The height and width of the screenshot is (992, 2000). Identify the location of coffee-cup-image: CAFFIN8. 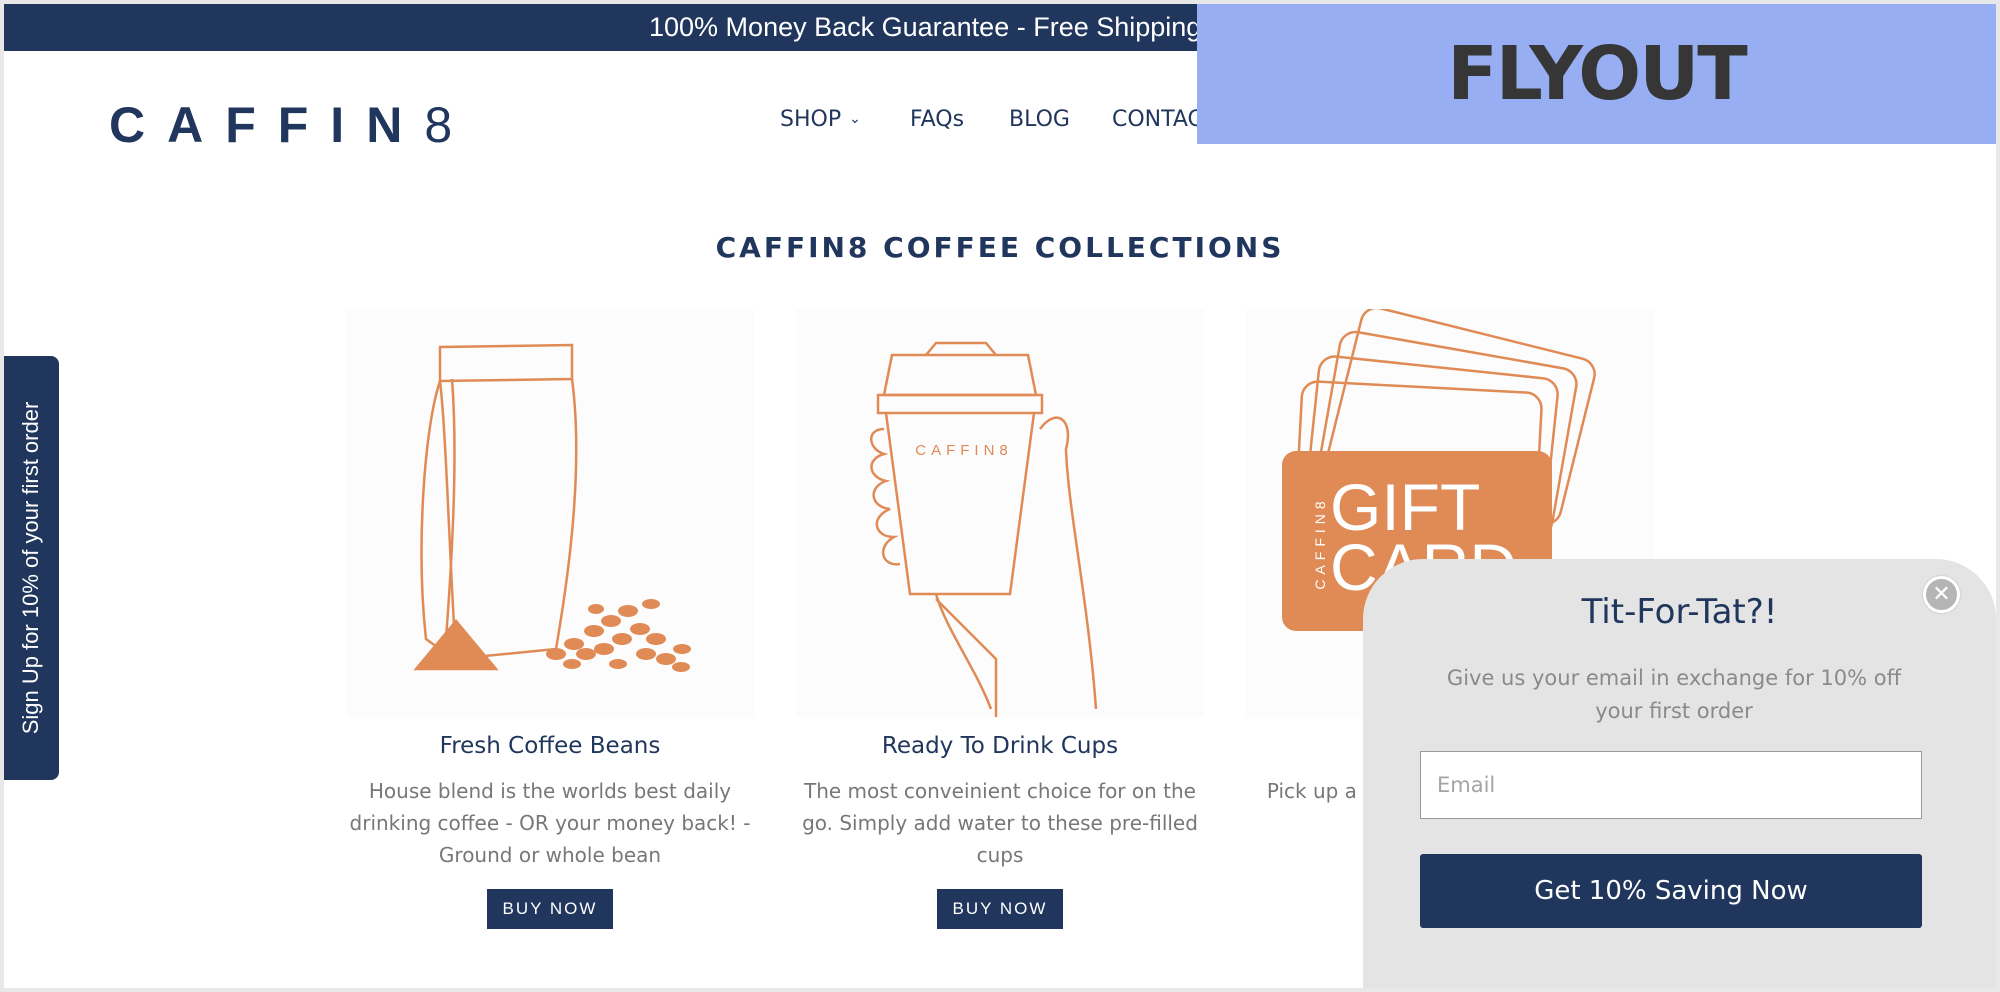
(1000, 513).